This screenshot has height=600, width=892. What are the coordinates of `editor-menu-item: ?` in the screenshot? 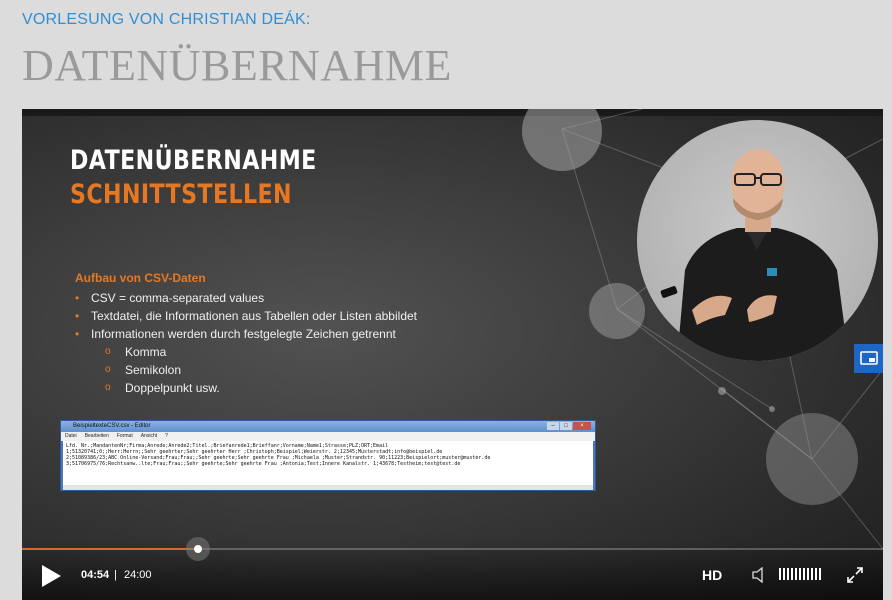 It's located at (166, 436).